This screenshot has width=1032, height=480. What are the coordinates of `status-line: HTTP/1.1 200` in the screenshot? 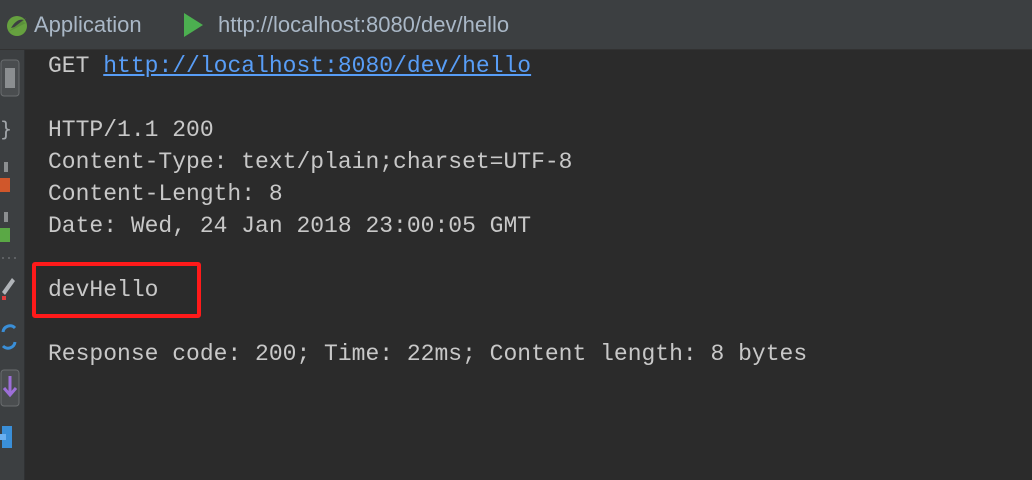 It's located at (131, 130).